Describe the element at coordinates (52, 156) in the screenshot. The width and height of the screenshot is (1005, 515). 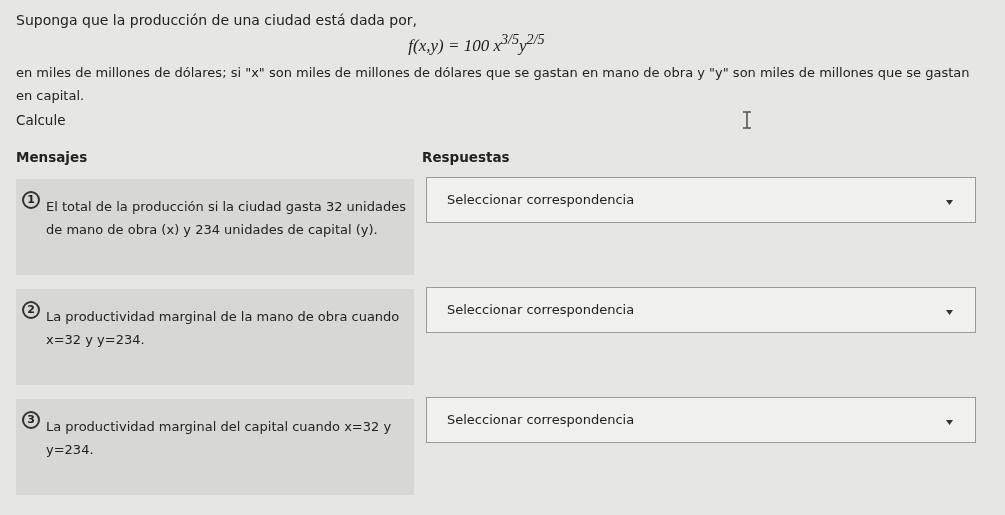
I see `messages-header: Mensajes` at that location.